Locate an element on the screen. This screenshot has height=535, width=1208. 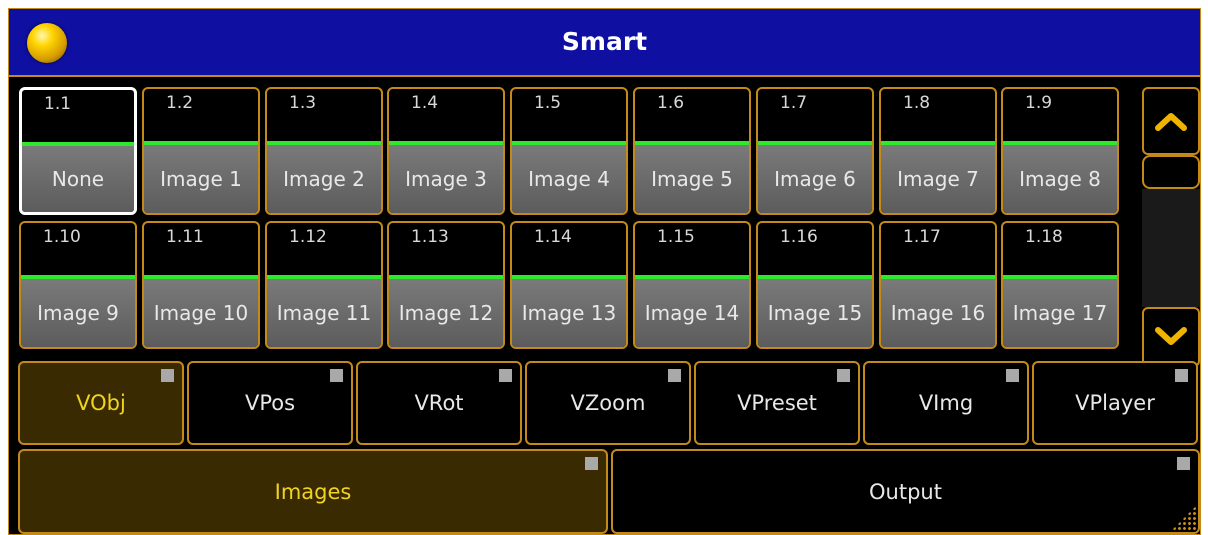
resize-grip-icon is located at coordinates (1184, 518).